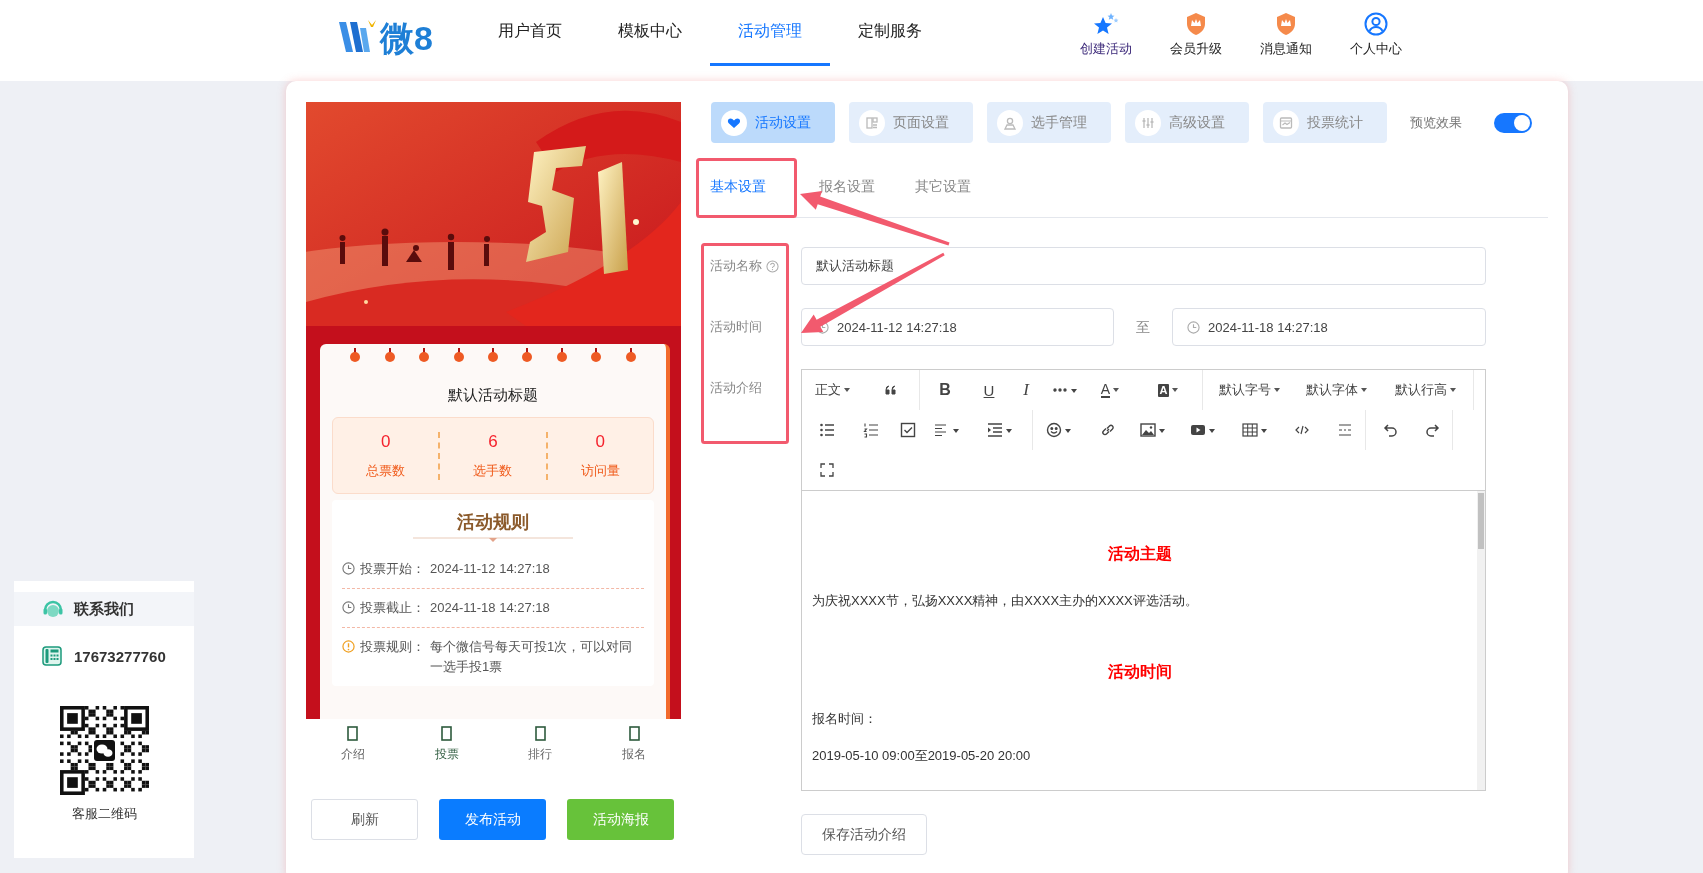 The width and height of the screenshot is (1703, 873). What do you see at coordinates (947, 430) in the screenshot?
I see `align-icon` at bounding box center [947, 430].